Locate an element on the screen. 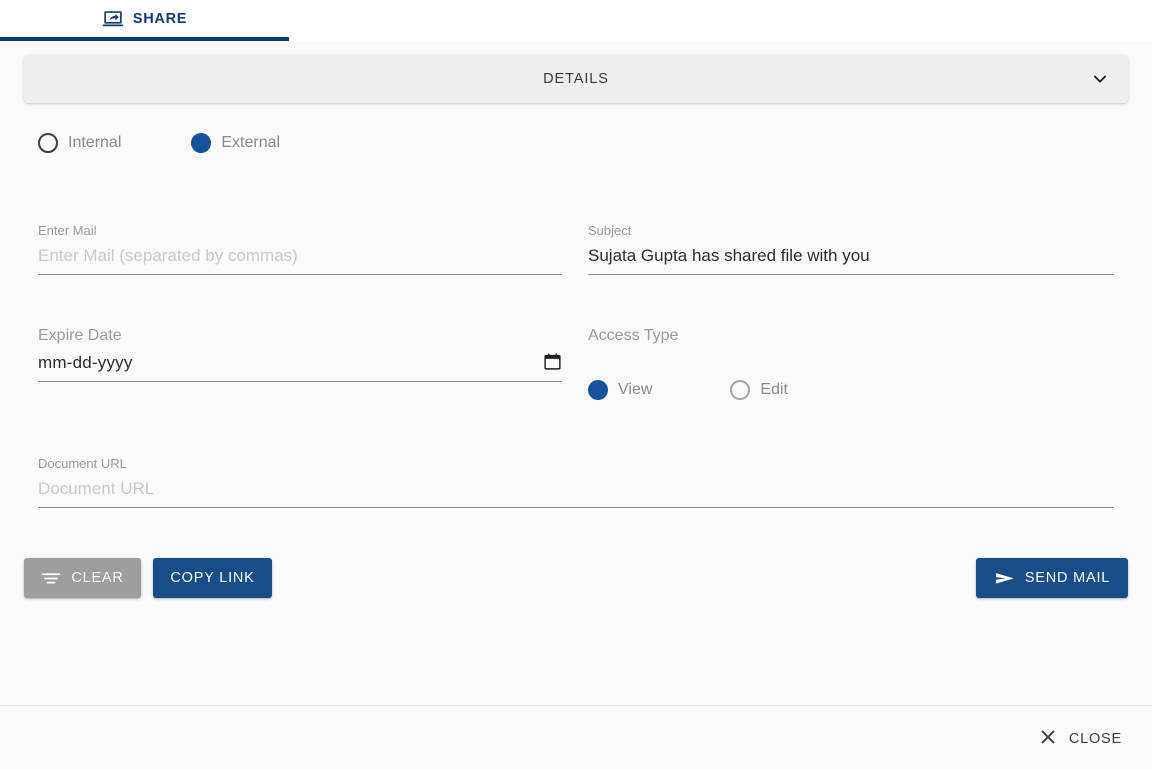 This screenshot has height=769, width=1152. send-mail-button-label: SEND MAIL is located at coordinates (1067, 578).